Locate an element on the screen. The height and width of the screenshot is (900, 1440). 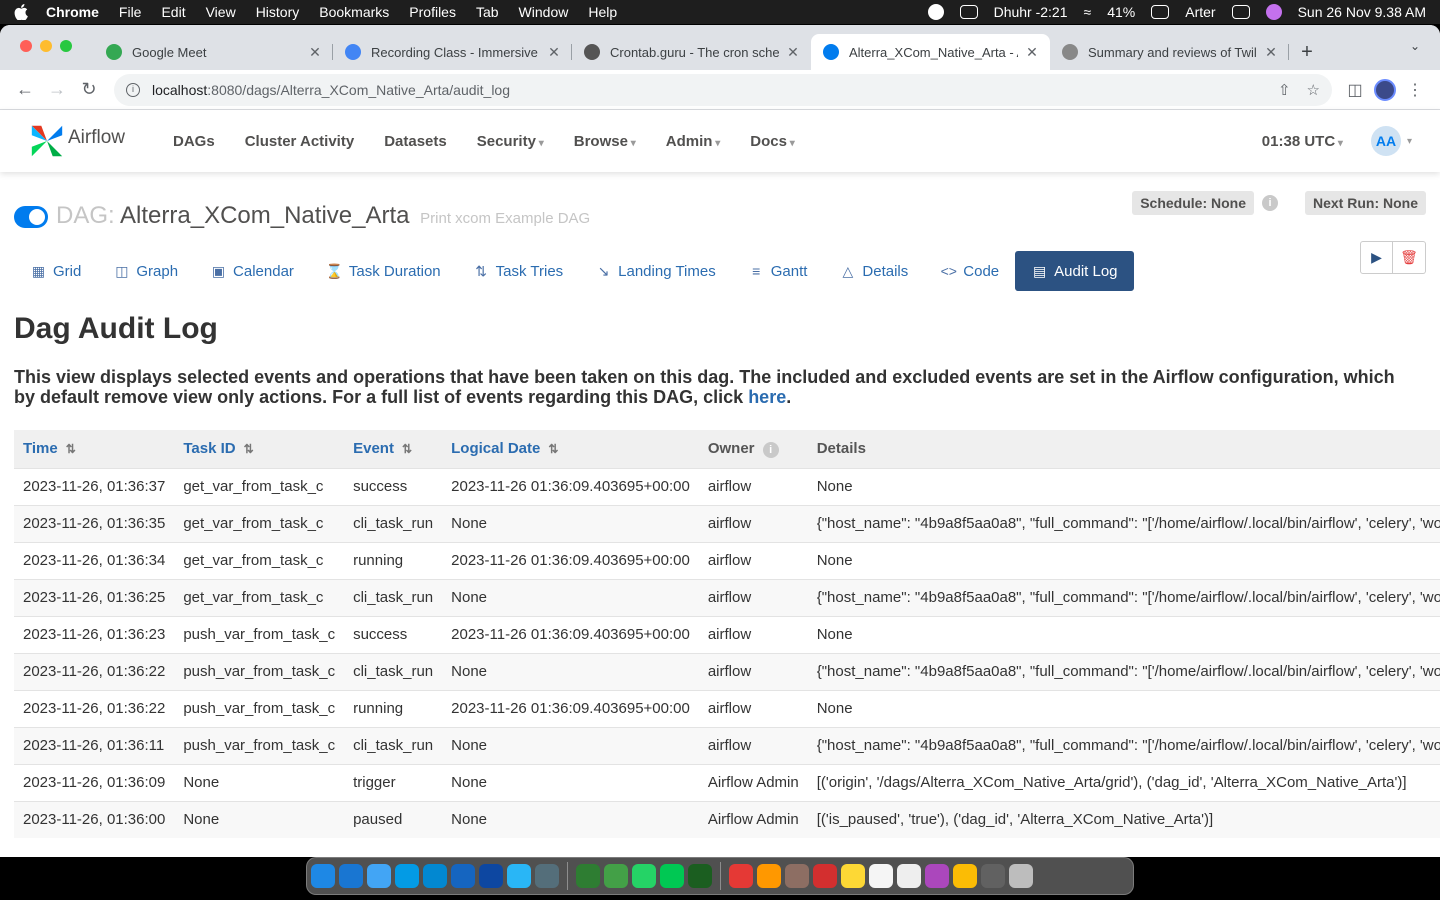
weather-icon is located at coordinates (968, 12).